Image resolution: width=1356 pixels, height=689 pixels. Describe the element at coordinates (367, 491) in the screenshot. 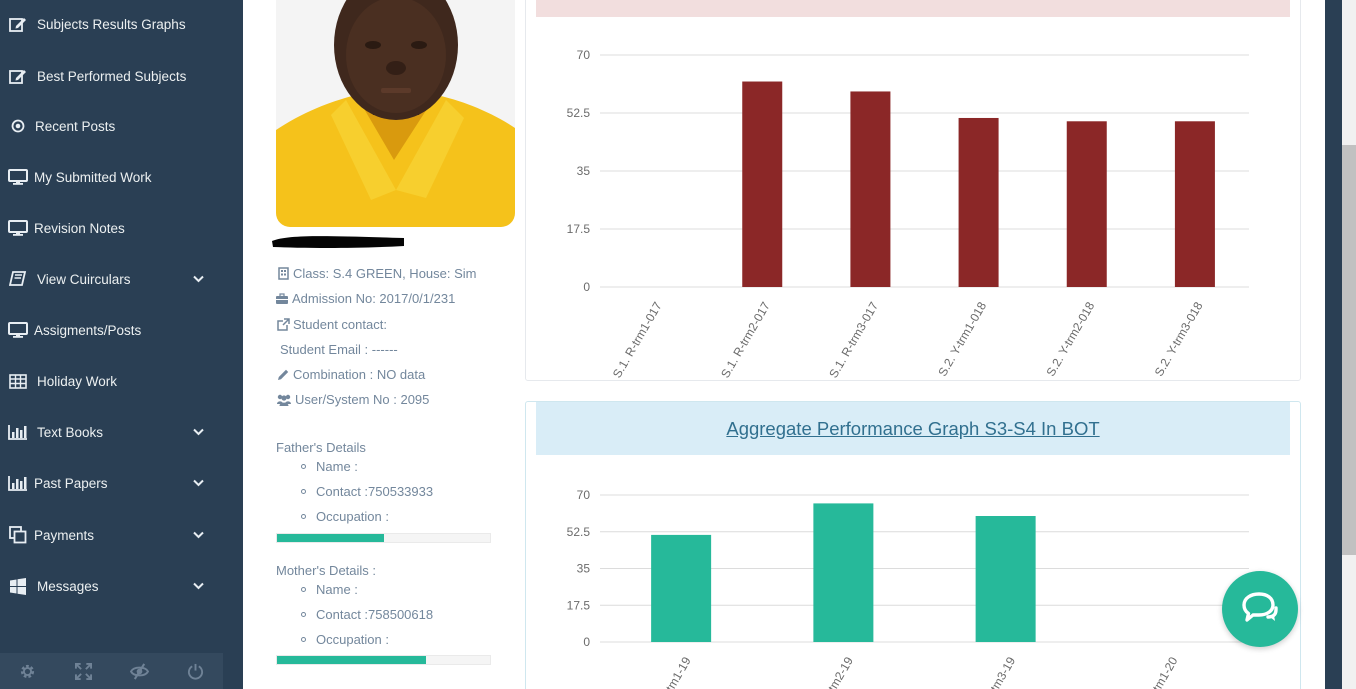

I see `father-contact: Contact :750533933` at that location.